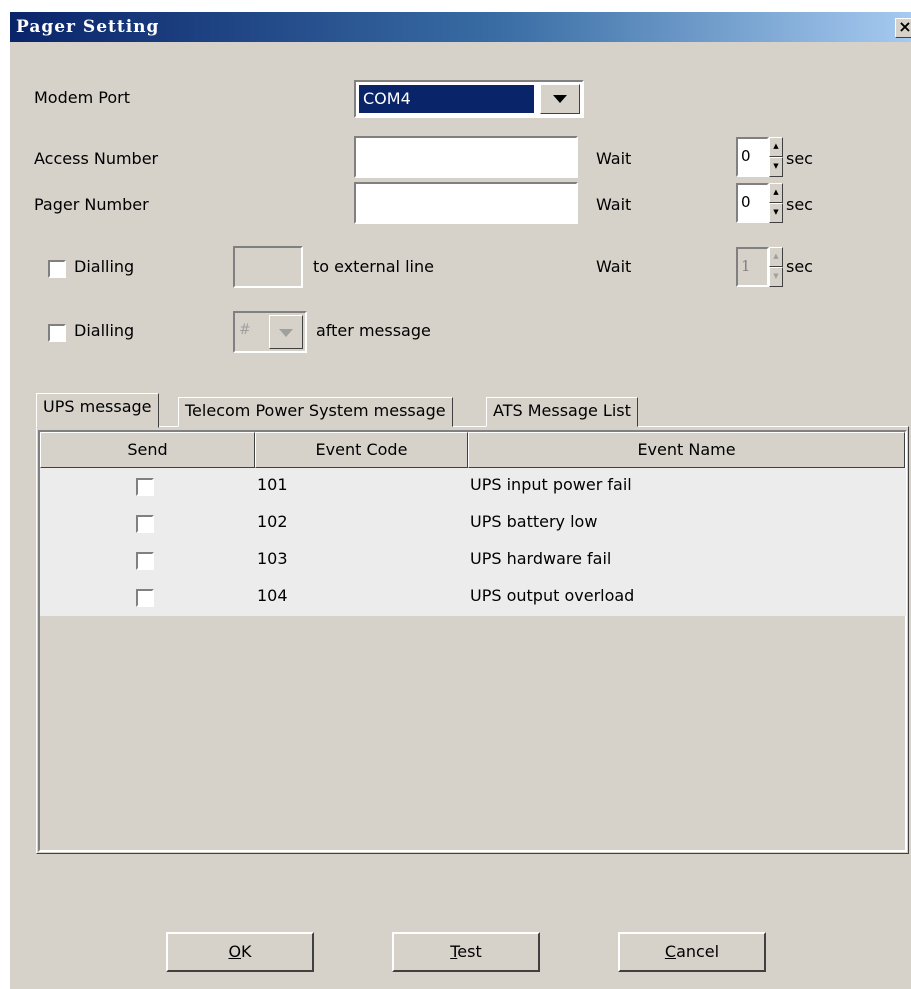 Image resolution: width=911 pixels, height=989 pixels. What do you see at coordinates (552, 595) in the screenshot?
I see `event-name: UPS output overload` at bounding box center [552, 595].